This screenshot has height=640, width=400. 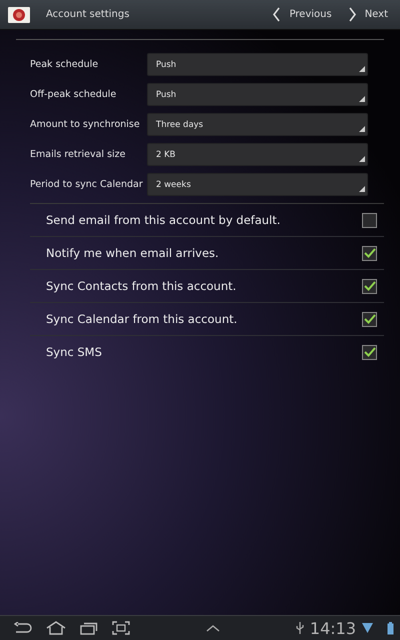 What do you see at coordinates (85, 124) in the screenshot?
I see `setting-label: Amount to synchronise` at bounding box center [85, 124].